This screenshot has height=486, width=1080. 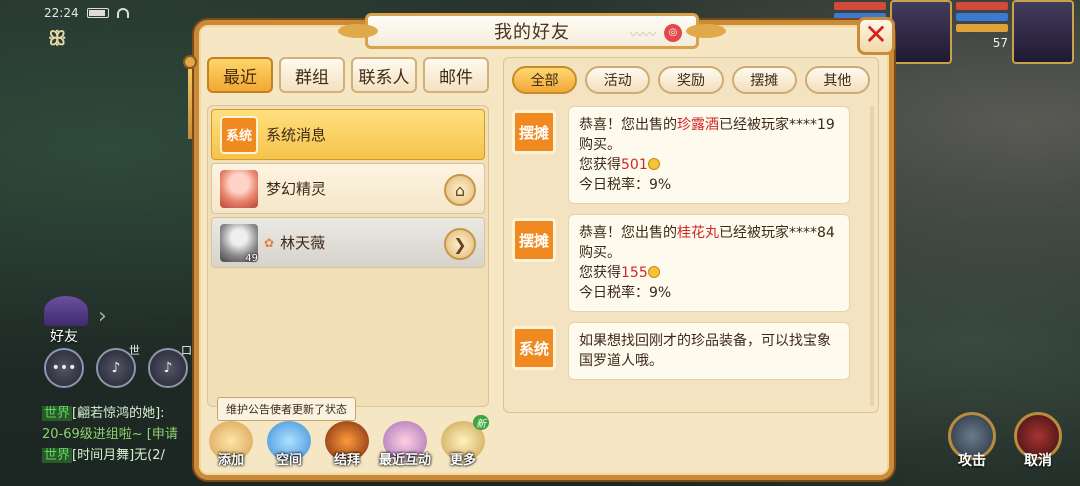 What do you see at coordinates (186, 350) in the screenshot?
I see `team-voice-label: 口` at bounding box center [186, 350].